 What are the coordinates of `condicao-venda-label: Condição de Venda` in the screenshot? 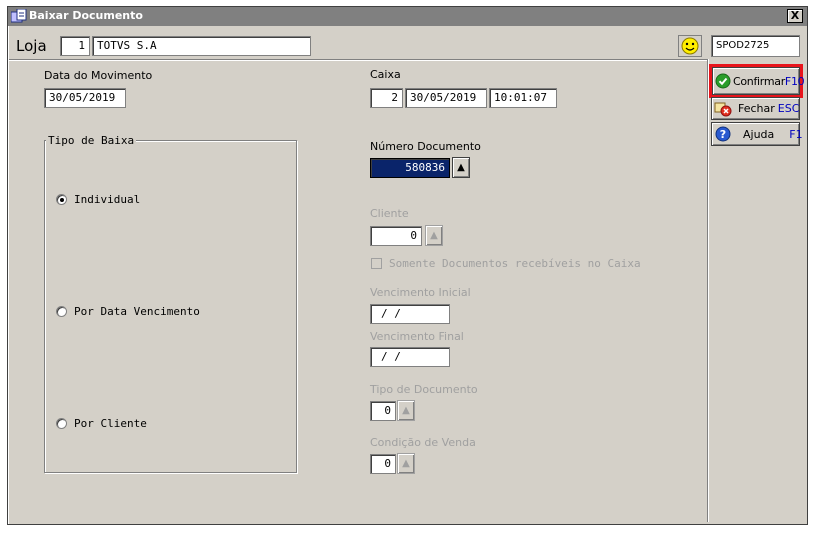 It's located at (423, 442).